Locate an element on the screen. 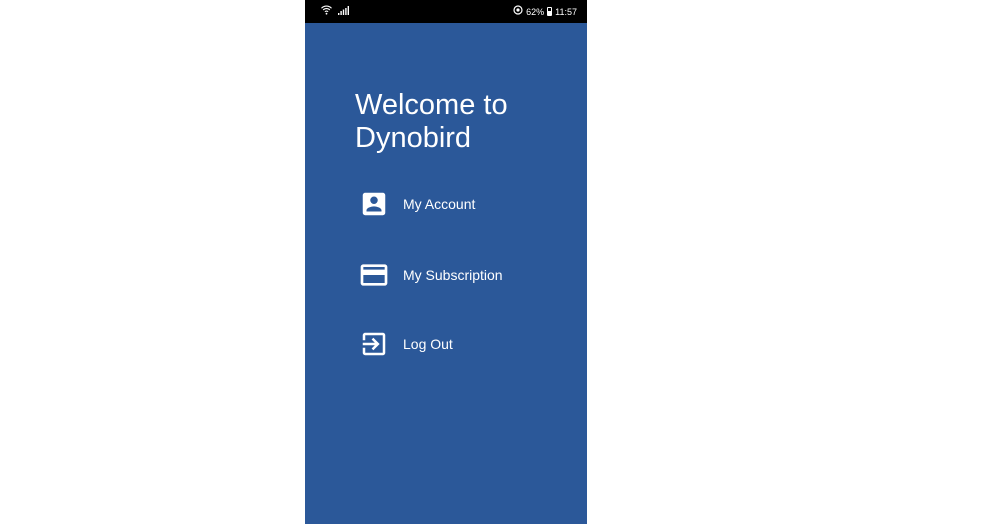  status-right: 62% 11:57 is located at coordinates (545, 11).